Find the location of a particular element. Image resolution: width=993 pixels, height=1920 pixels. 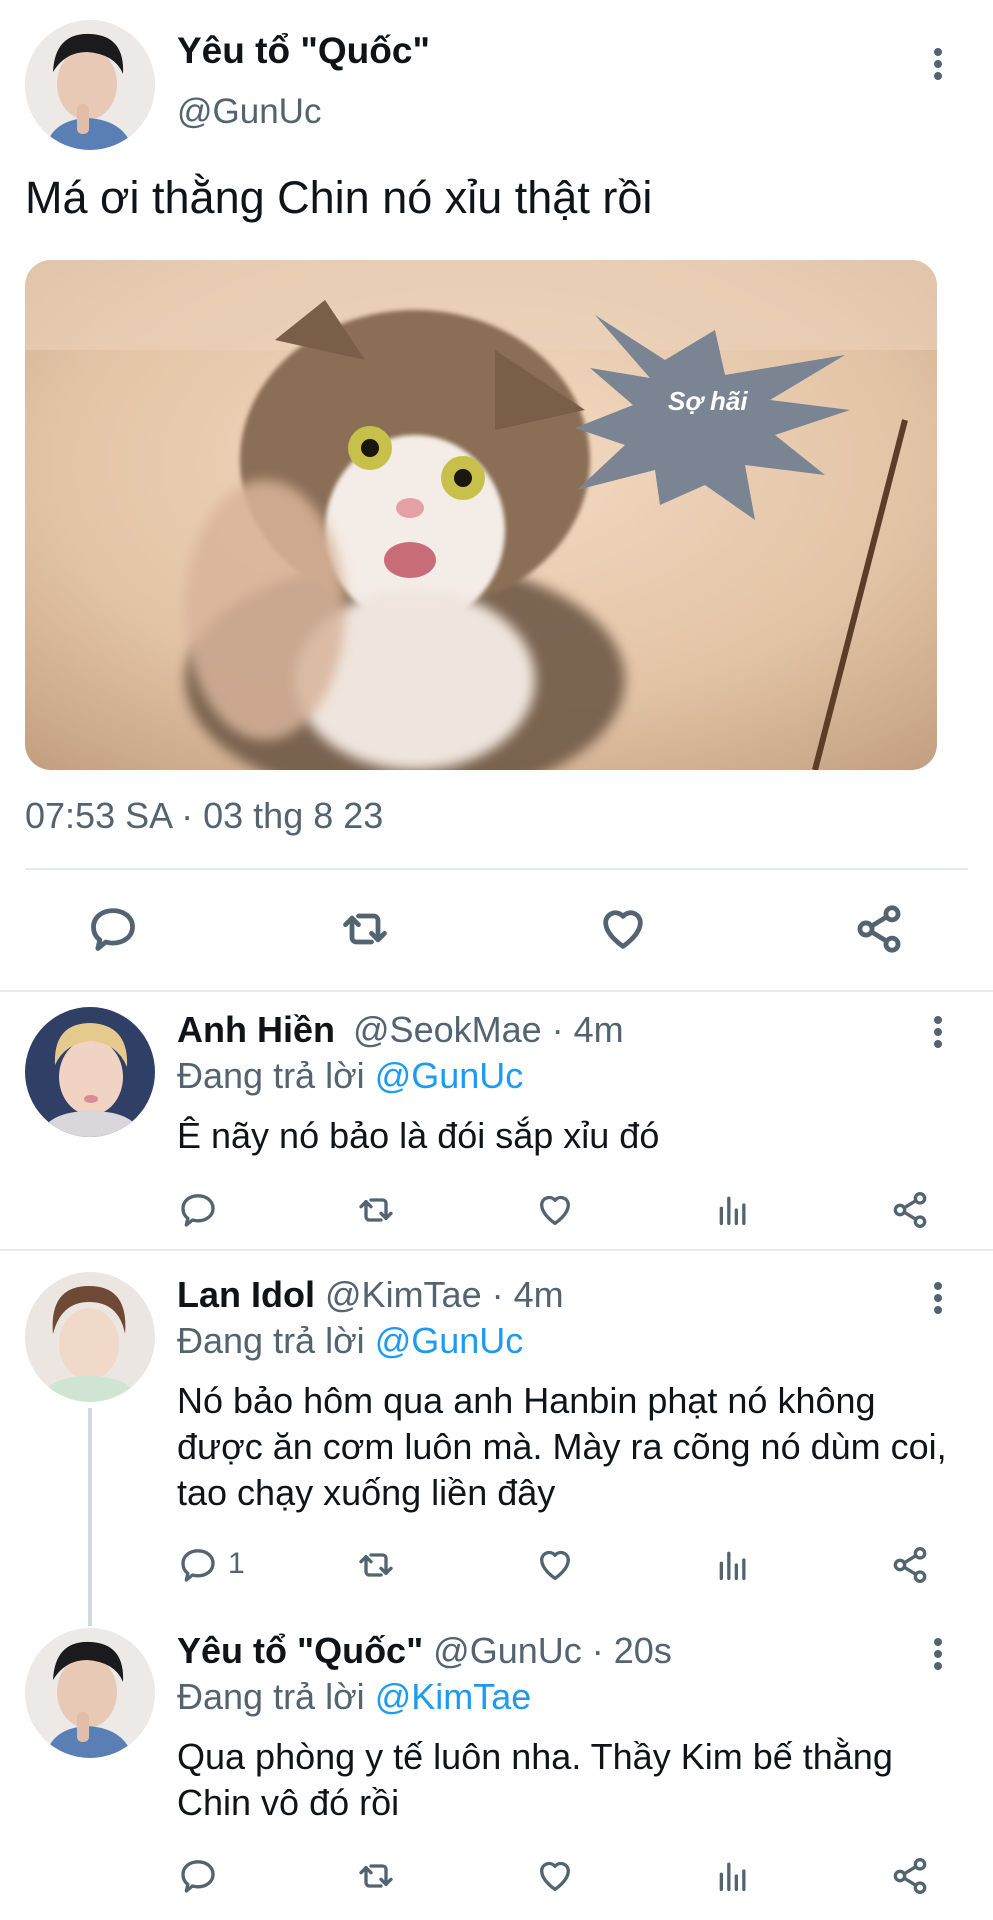

mention-link: @KimTae is located at coordinates (453, 1696).